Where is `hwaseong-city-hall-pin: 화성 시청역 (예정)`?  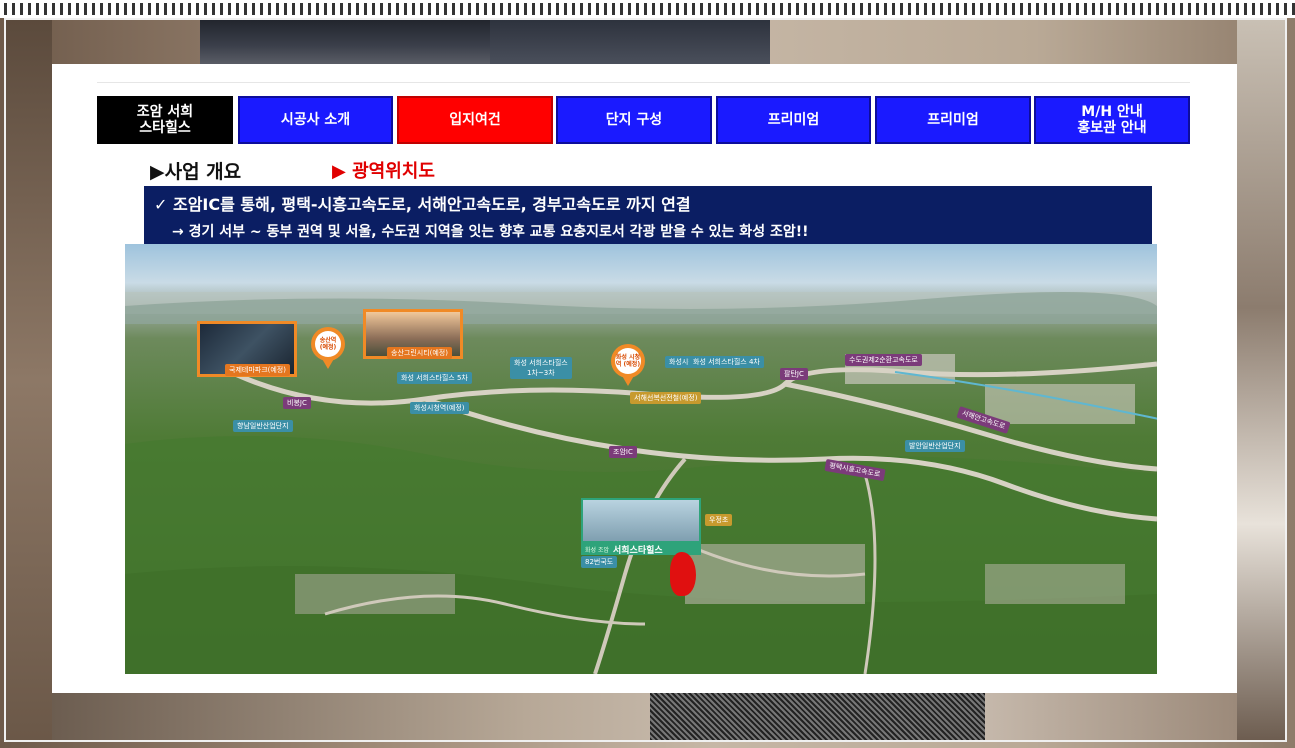
hwaseong-city-hall-pin: 화성 시청역 (예정) is located at coordinates (628, 361).